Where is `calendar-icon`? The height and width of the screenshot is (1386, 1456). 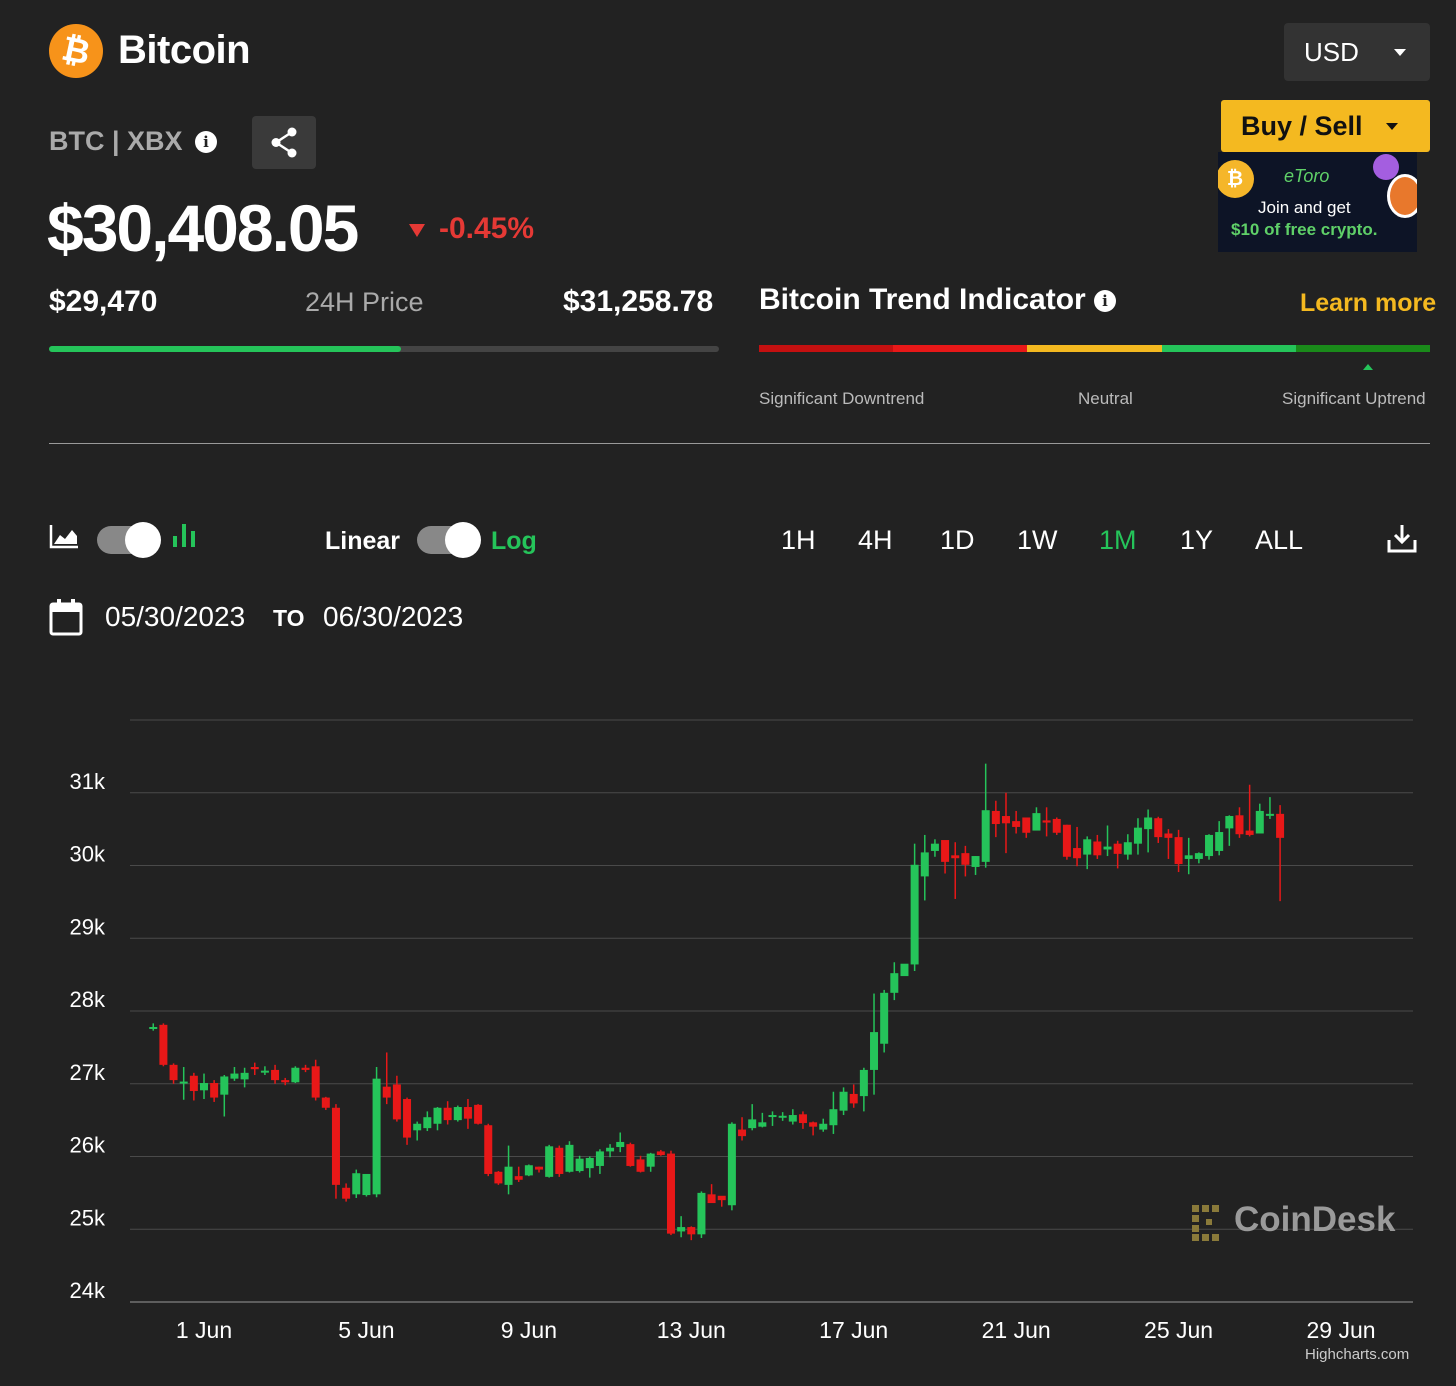
calendar-icon is located at coordinates (66, 617).